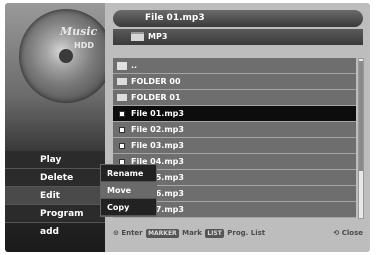  I want to click on scrollbar-thumb, so click(361, 116).